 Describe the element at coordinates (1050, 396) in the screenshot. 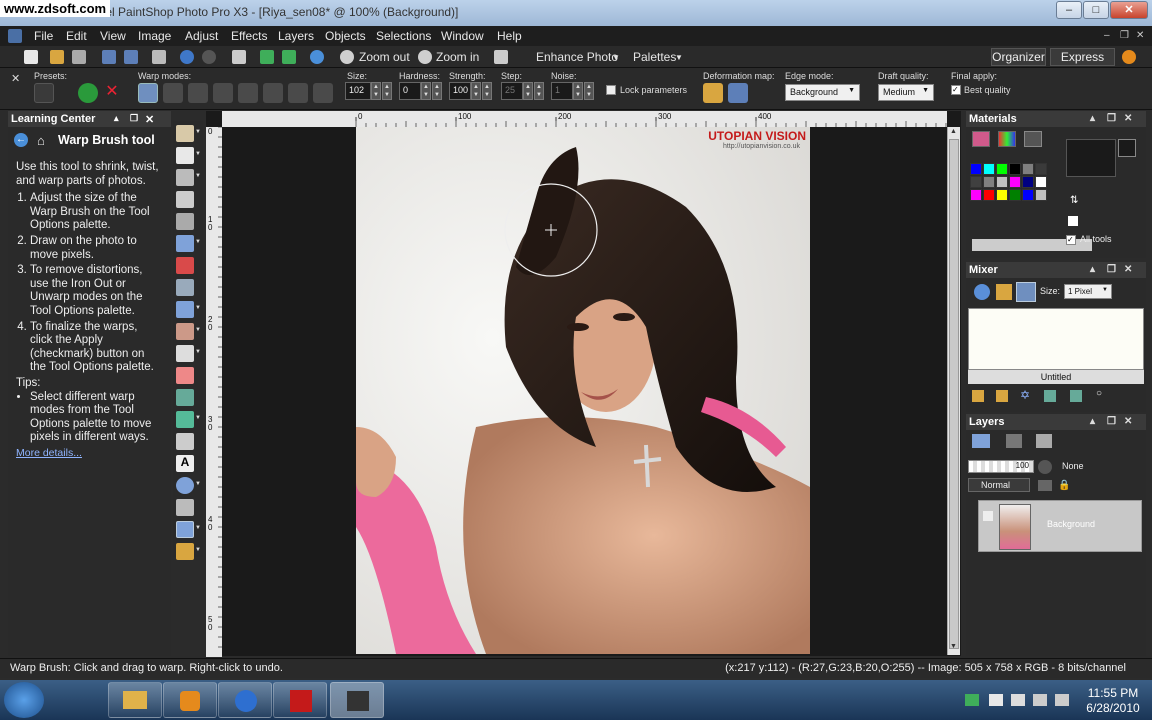

I see `mixer-navigate-icon` at that location.